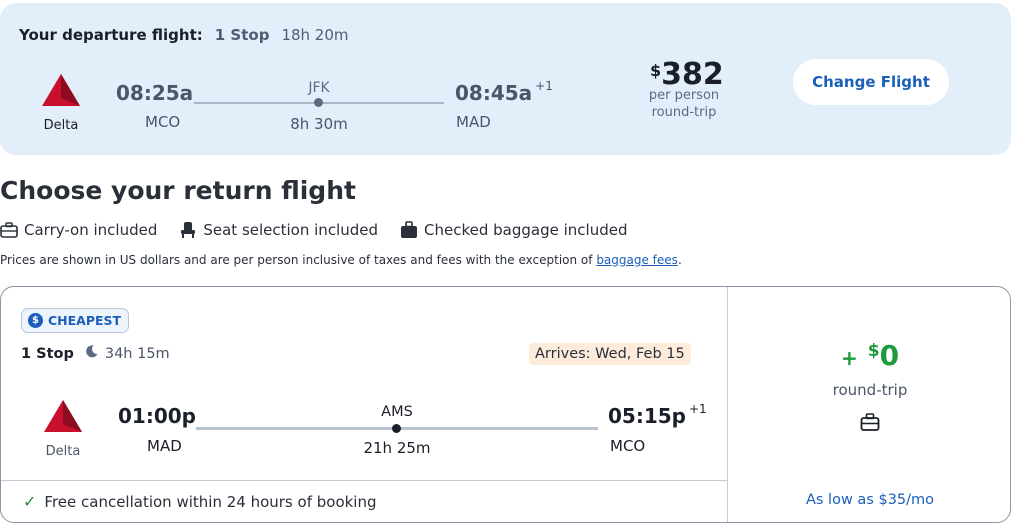  Describe the element at coordinates (164, 446) in the screenshot. I see `return-depart-code: MAD` at that location.